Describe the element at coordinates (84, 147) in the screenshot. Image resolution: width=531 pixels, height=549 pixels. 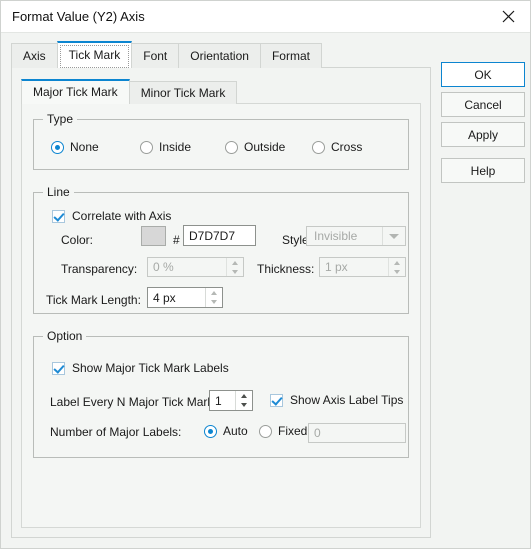
I see `radio-none-label: None` at that location.